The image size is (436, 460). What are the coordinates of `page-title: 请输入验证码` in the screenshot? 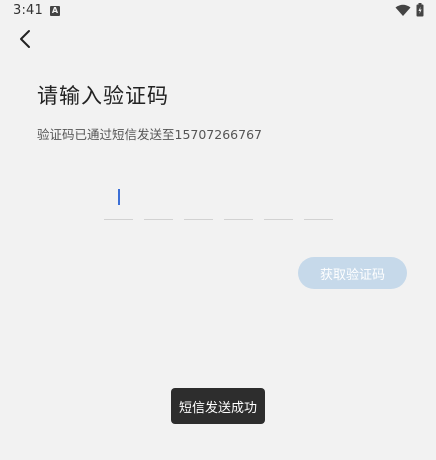 It's located at (103, 96).